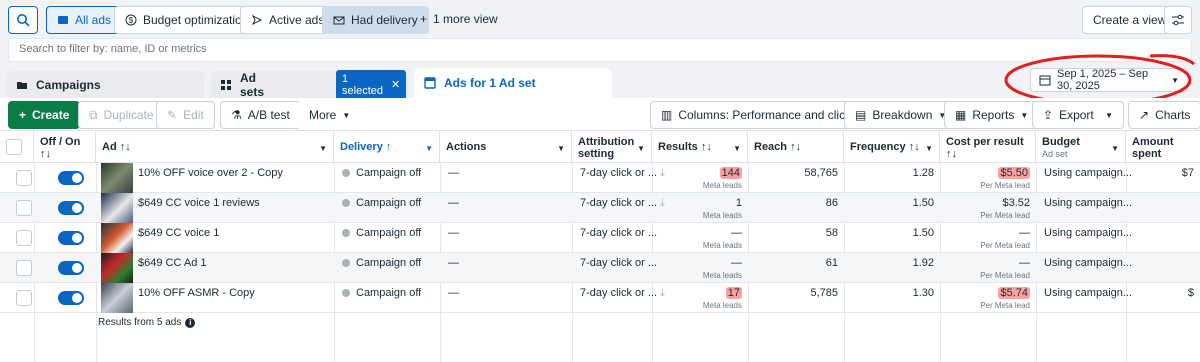 The height and width of the screenshot is (362, 1200). What do you see at coordinates (196, 298) in the screenshot?
I see `ad-name: 10% OFF ASMR - Copy` at bounding box center [196, 298].